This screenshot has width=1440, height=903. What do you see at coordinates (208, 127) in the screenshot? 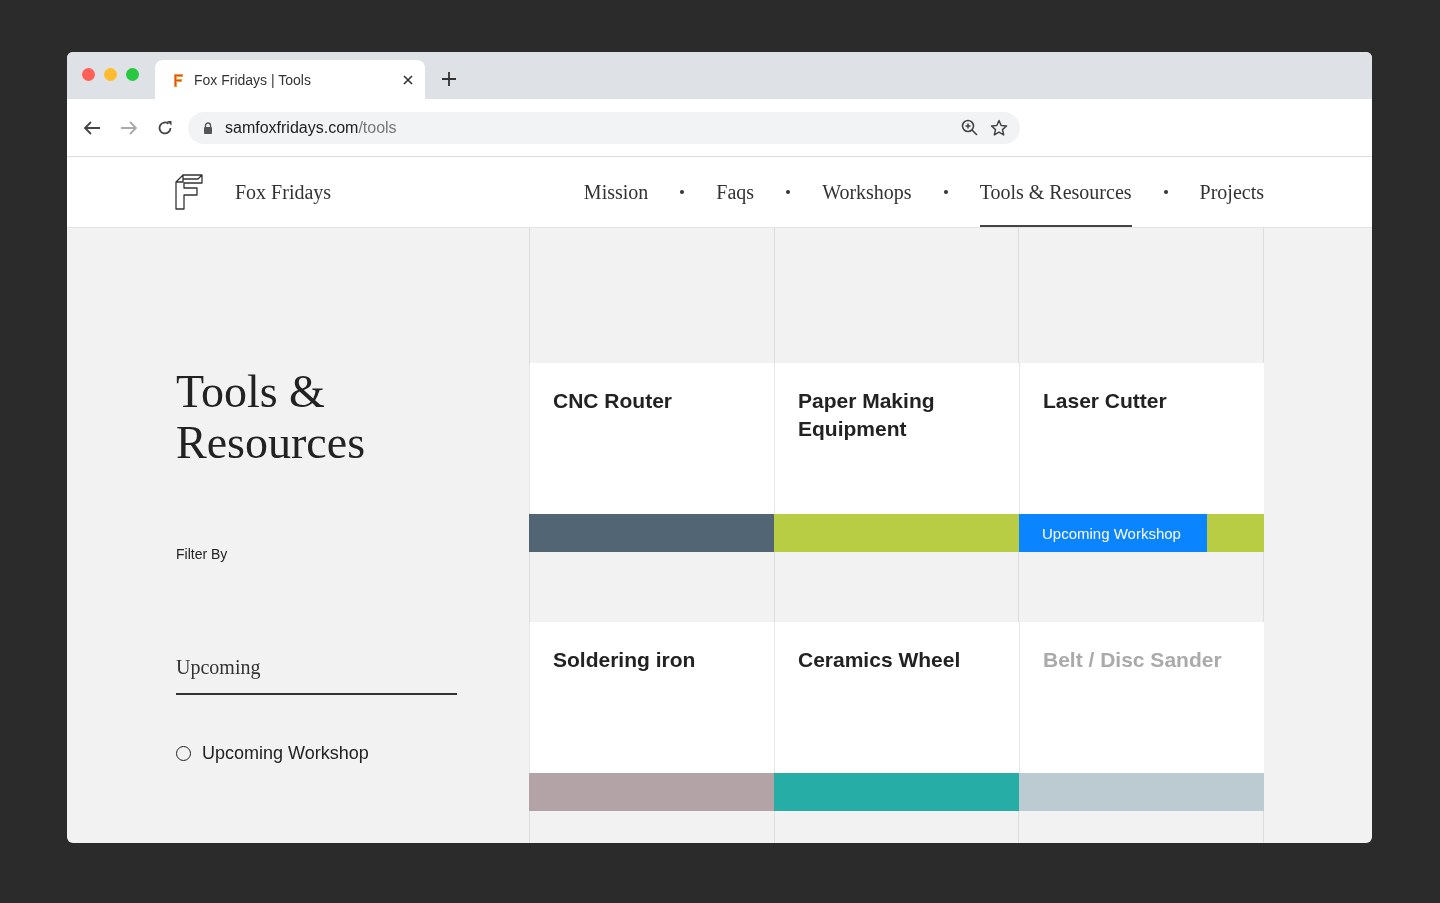
I see `lock-icon` at bounding box center [208, 127].